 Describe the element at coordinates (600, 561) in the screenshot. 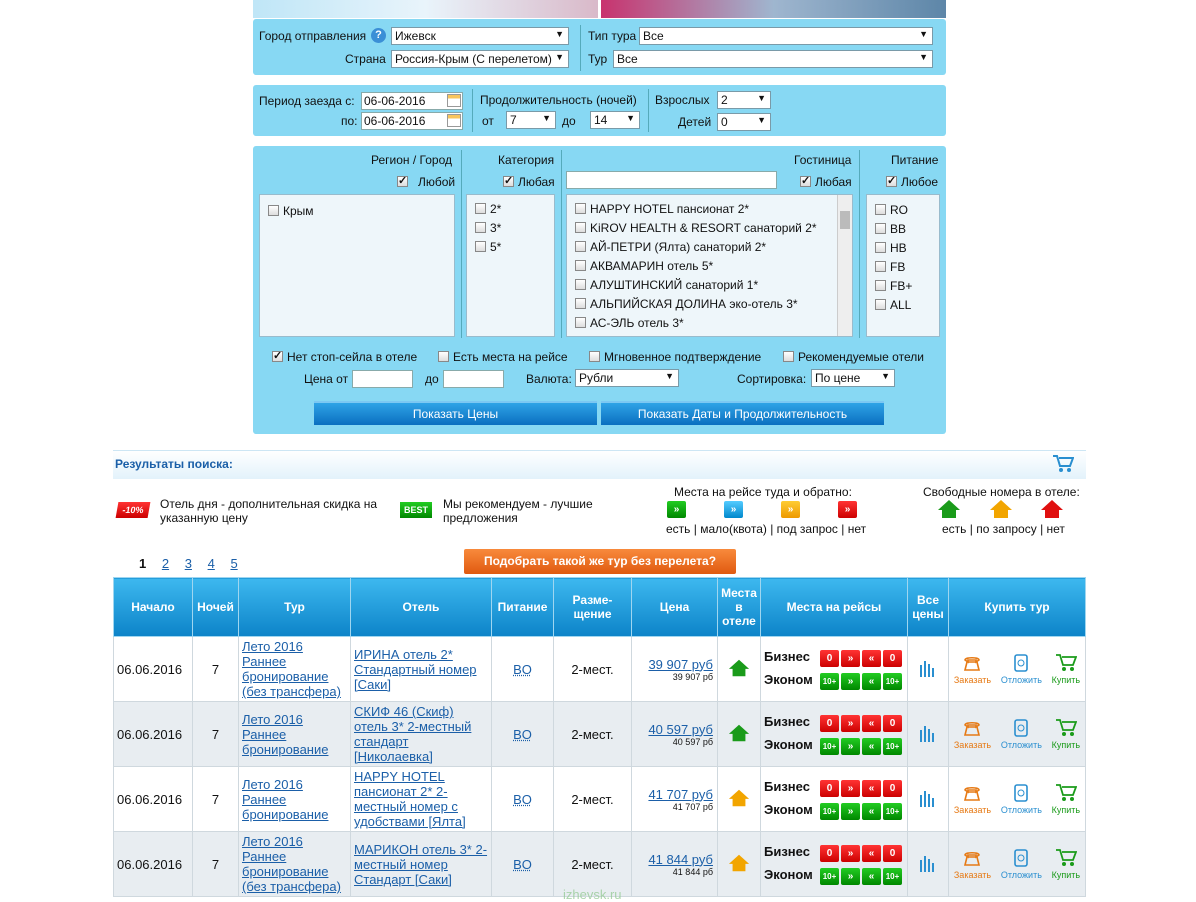

I see `no-flight-button: Подобрать такой же тур без перелета?` at that location.